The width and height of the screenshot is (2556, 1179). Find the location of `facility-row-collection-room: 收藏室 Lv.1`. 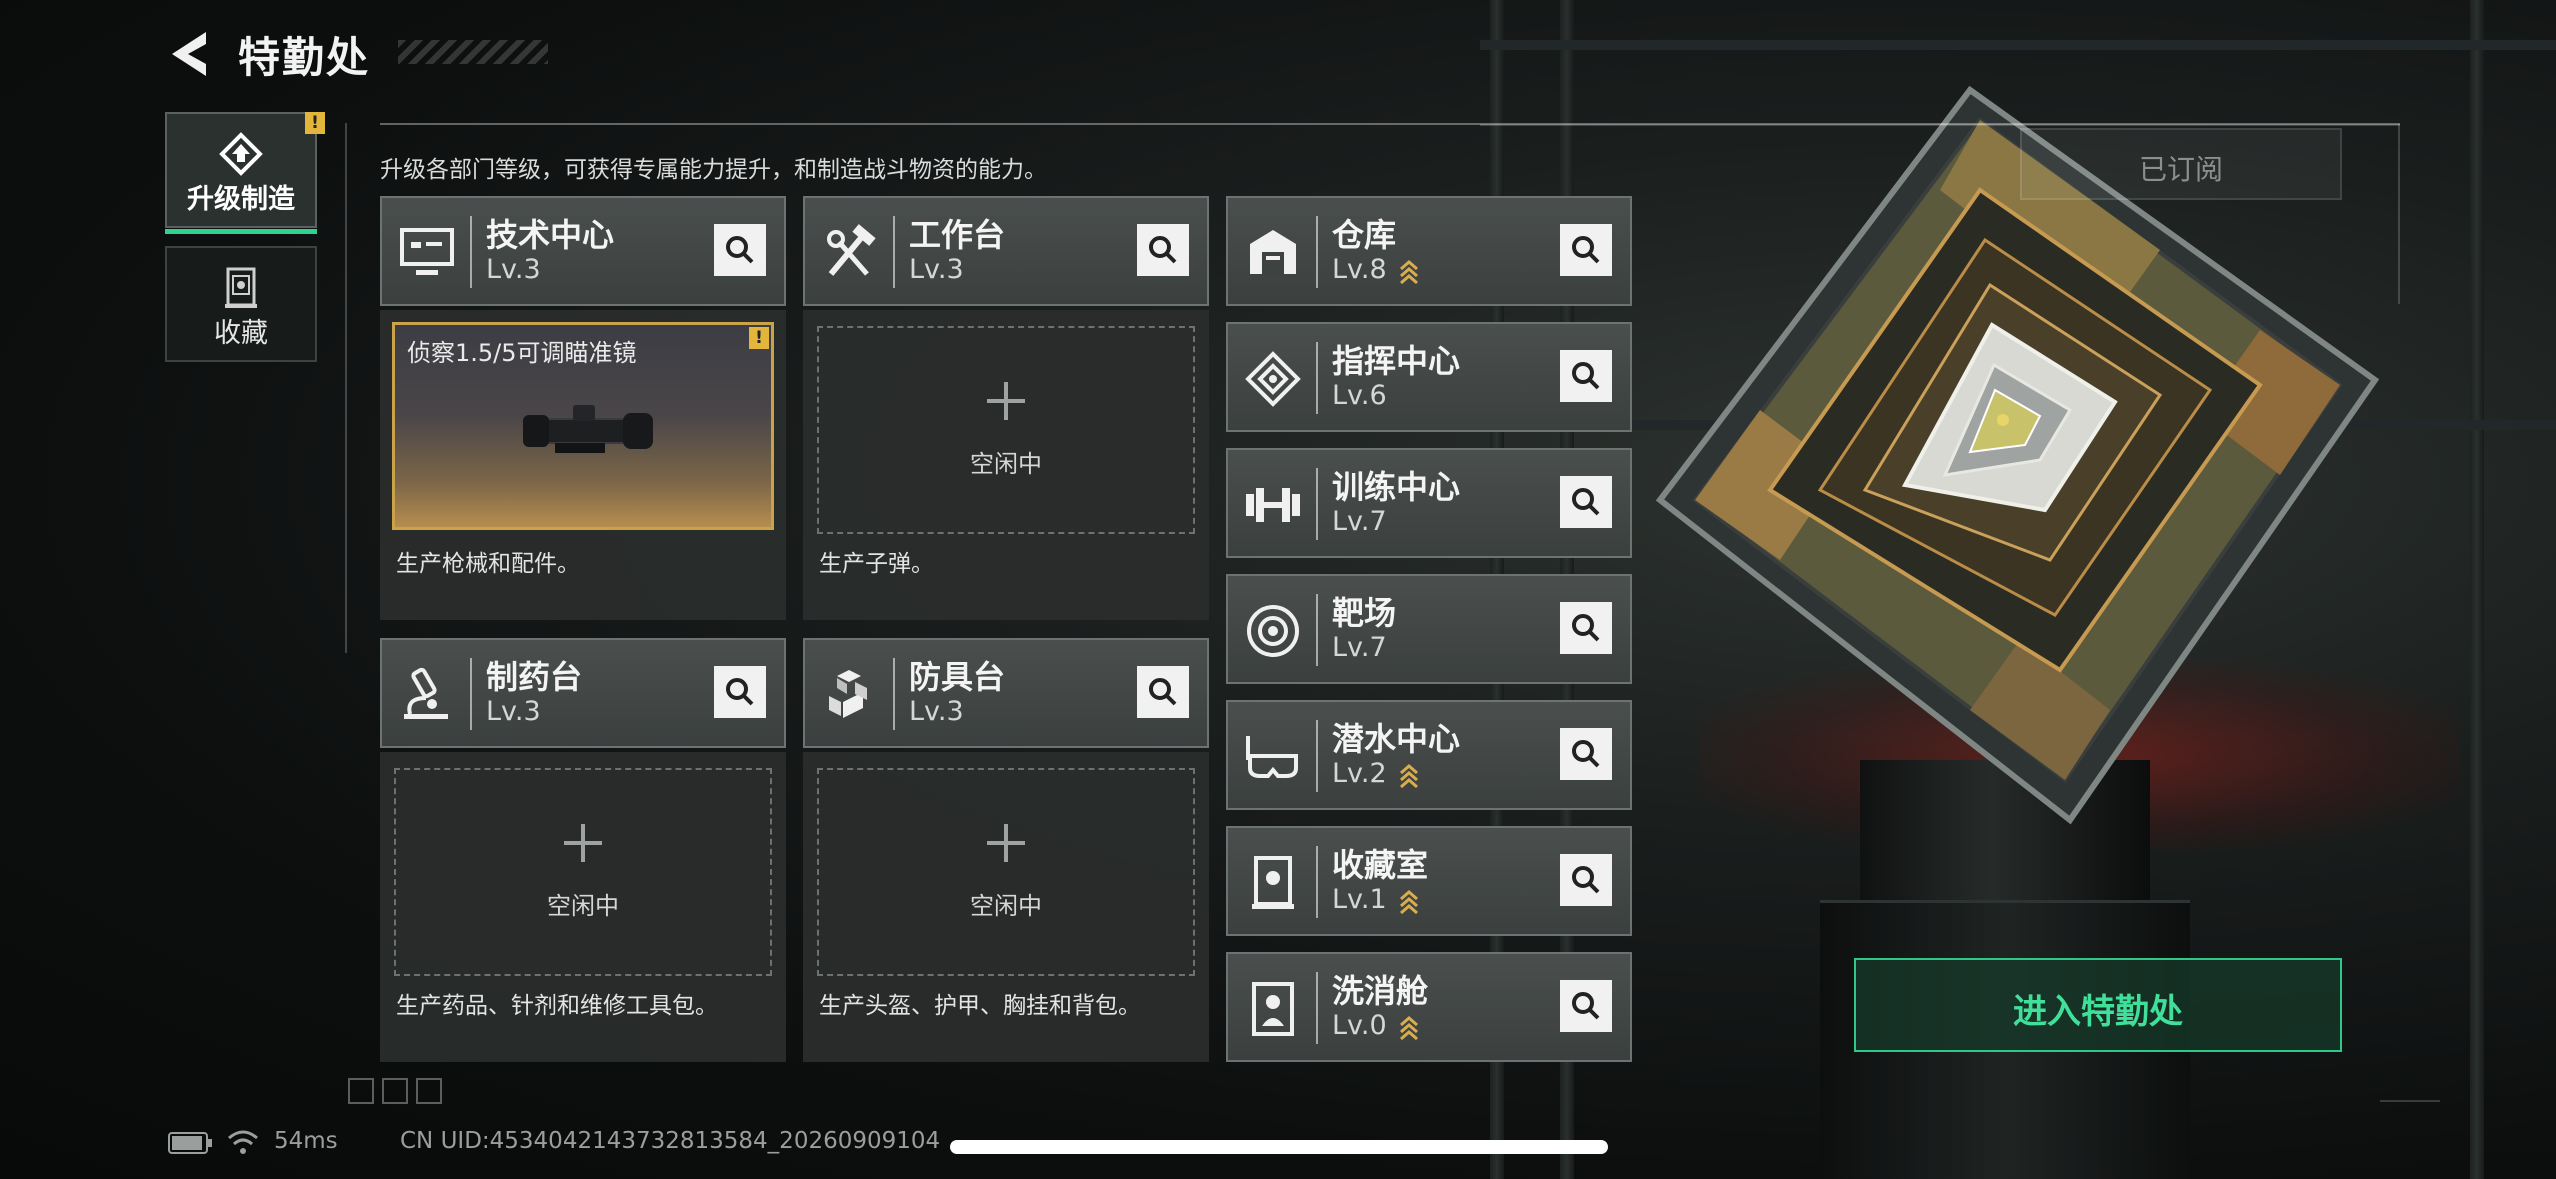

facility-row-collection-room: 收藏室 Lv.1 is located at coordinates (1429, 881).